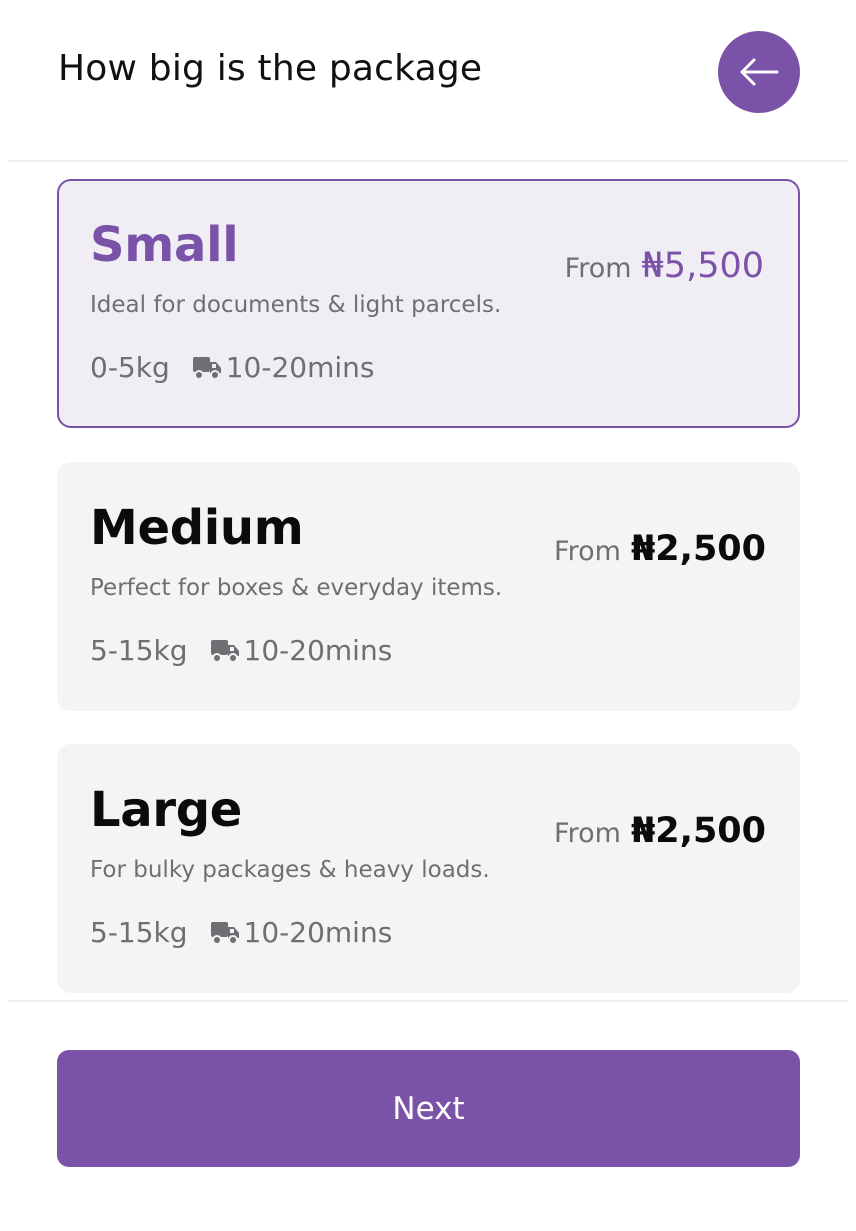 This screenshot has width=856, height=1231. I want to click on price-amount: ₦5,500, so click(702, 266).